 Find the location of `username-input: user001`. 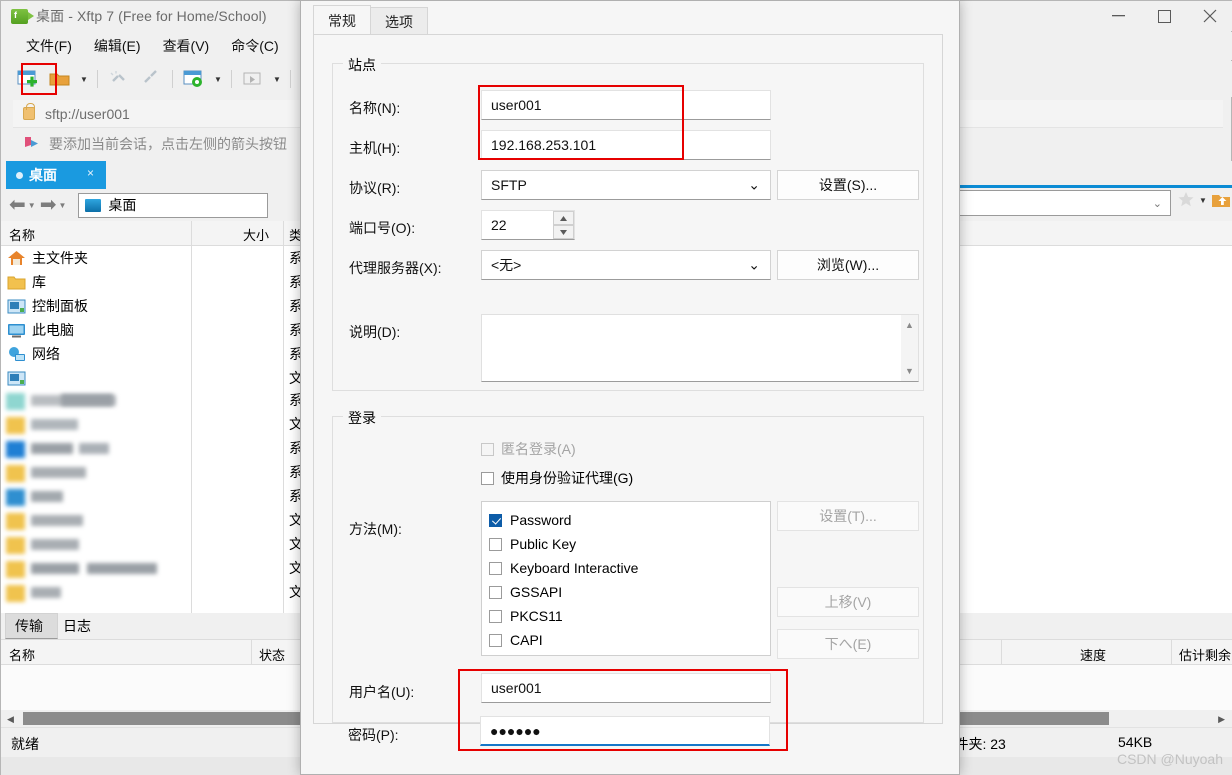

username-input: user001 is located at coordinates (626, 688).